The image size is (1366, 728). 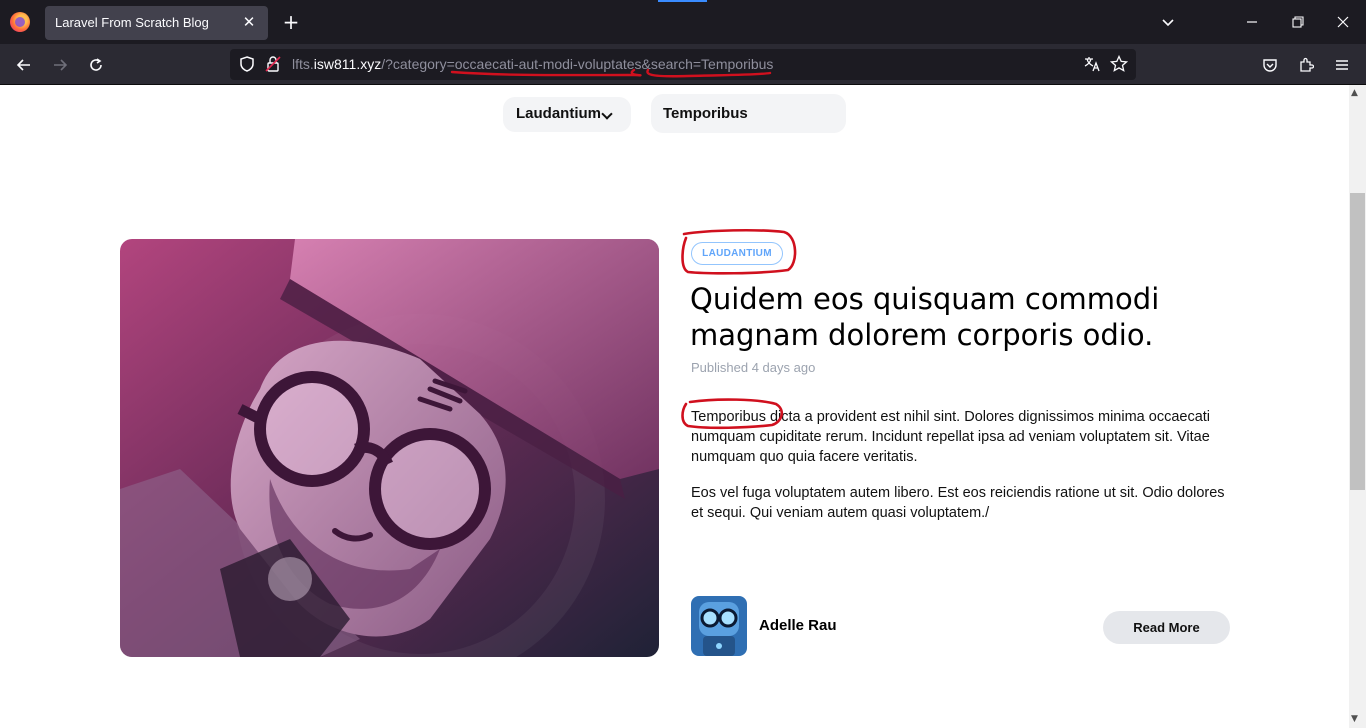 I want to click on pocket-icon, so click(x=1270, y=65).